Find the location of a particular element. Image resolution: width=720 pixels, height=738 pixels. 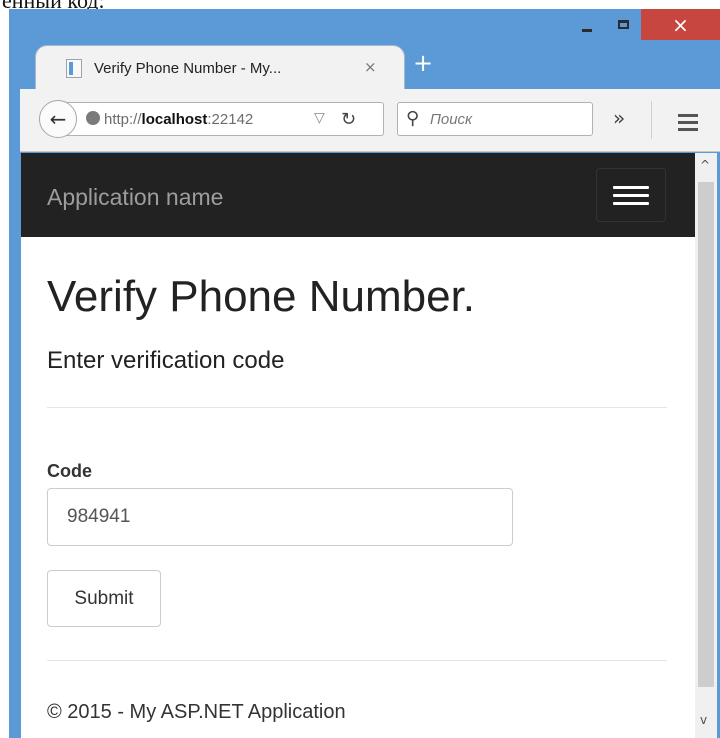

browser-tab: Verify Phone Number - My... × is located at coordinates (220, 67).